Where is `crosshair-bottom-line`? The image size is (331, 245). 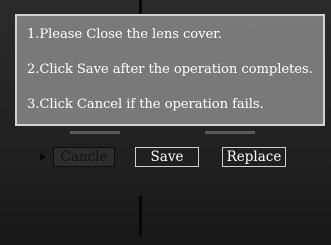 crosshair-bottom-line is located at coordinates (140, 216).